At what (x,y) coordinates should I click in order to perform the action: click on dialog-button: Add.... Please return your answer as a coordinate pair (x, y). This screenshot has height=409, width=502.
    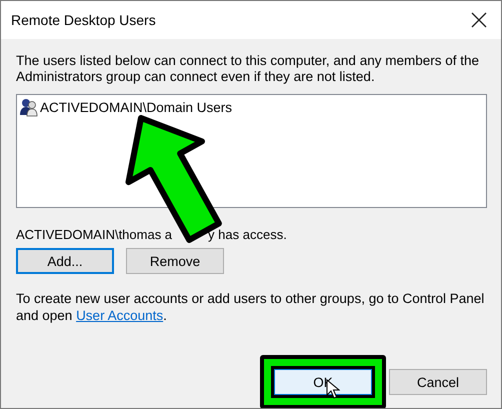
    Looking at the image, I should click on (65, 261).